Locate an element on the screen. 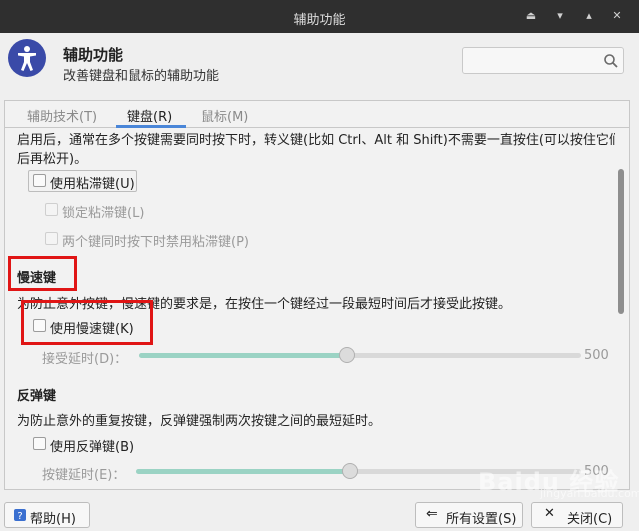 The width and height of the screenshot is (639, 531). footer: ? 帮助(H) ⇐ 所有设置(S) ✕ 关闭(C) is located at coordinates (319, 513).